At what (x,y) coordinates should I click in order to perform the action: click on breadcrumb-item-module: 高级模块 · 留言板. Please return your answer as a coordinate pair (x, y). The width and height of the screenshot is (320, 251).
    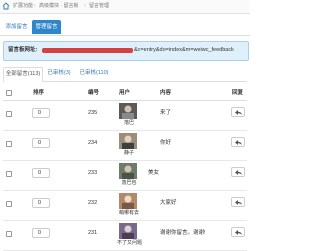
    Looking at the image, I should click on (58, 6).